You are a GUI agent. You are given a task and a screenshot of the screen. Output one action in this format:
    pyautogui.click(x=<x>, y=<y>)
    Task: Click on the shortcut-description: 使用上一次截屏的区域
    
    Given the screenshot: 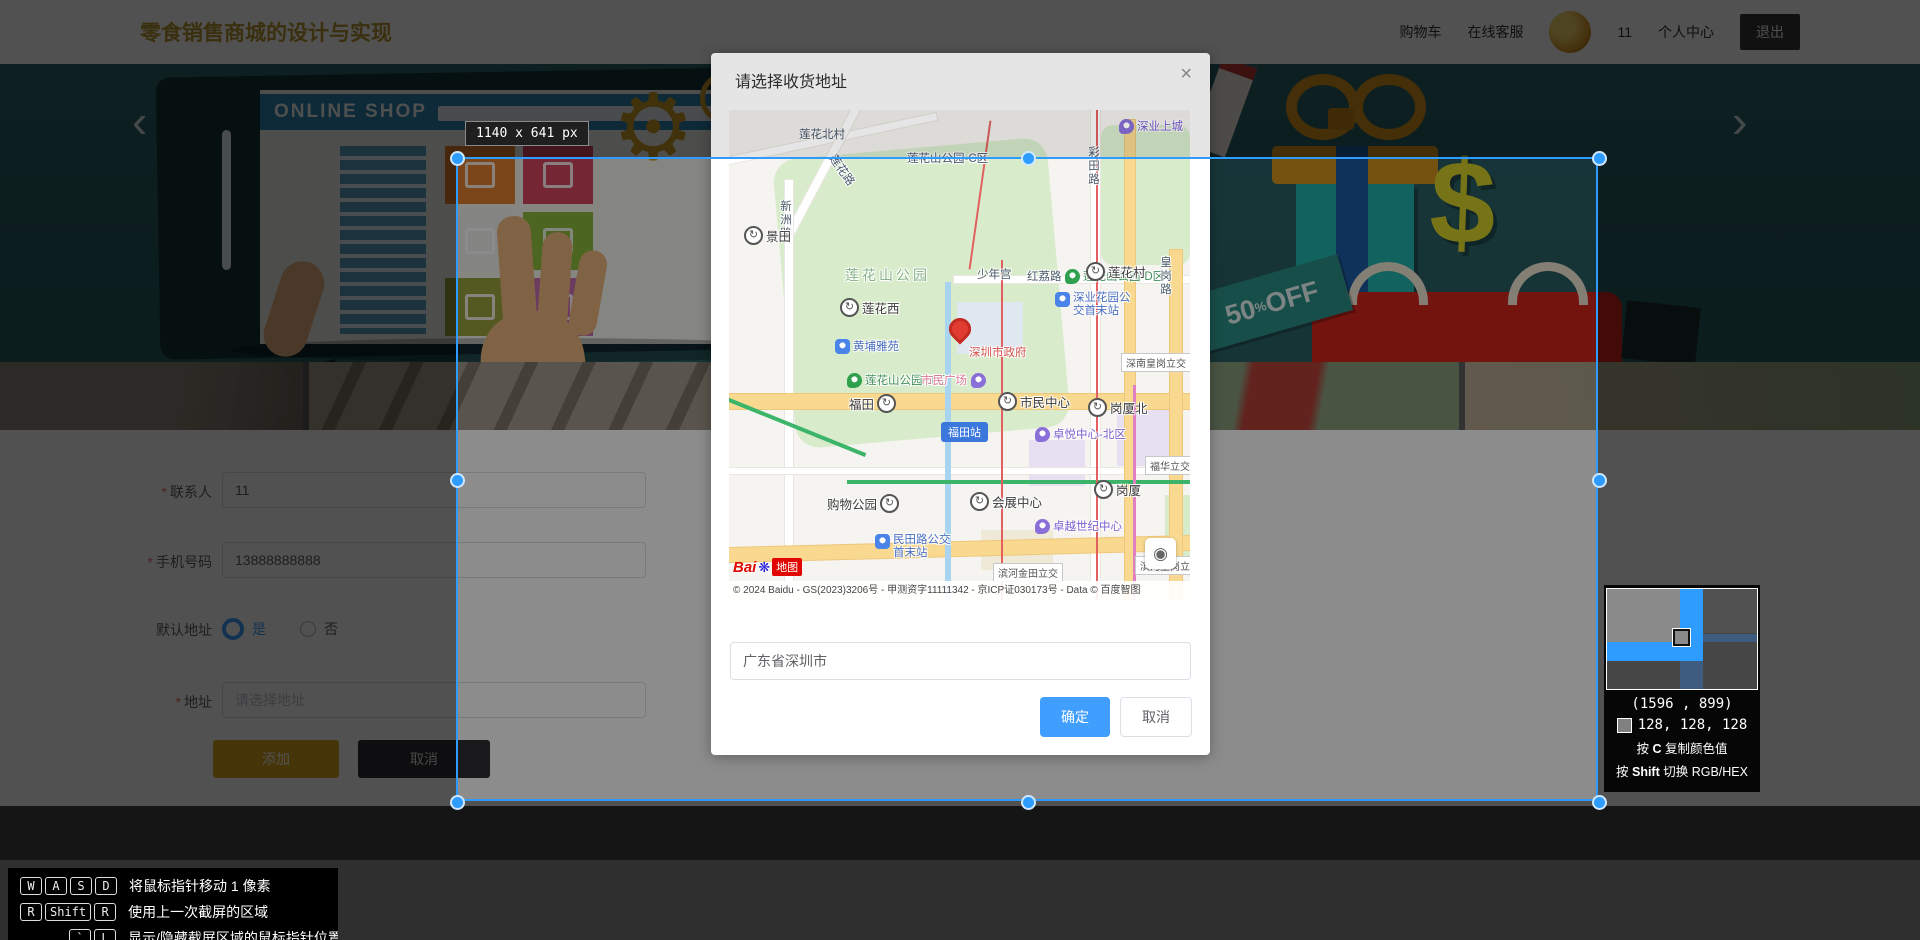 What is the action you would take?
    pyautogui.click(x=198, y=912)
    